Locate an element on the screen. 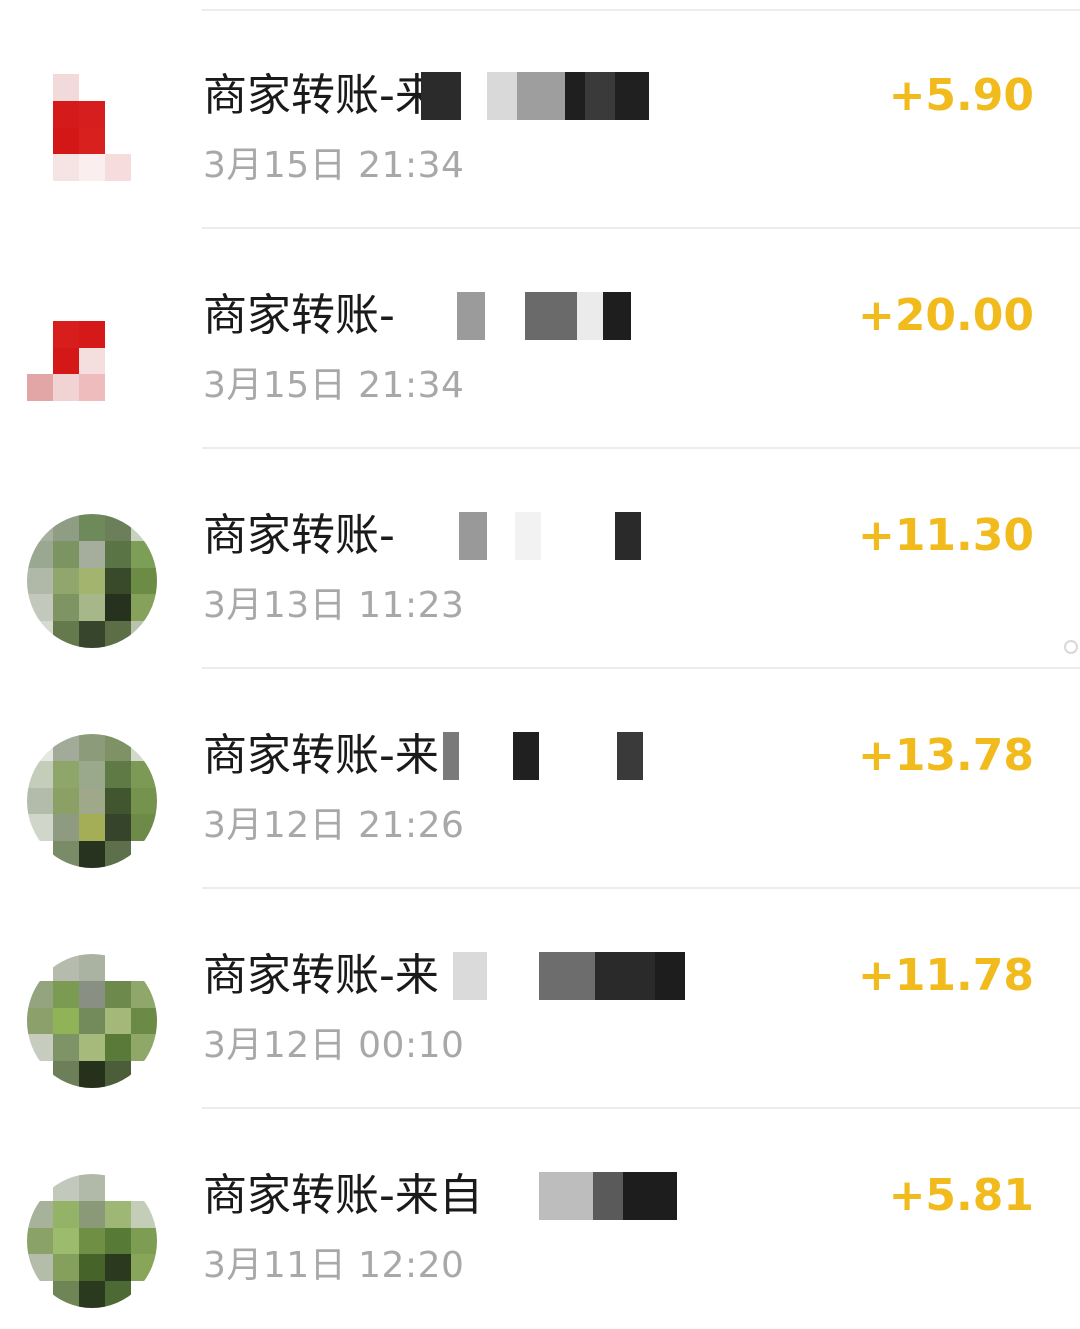 This screenshot has height=1329, width=1080. transaction-amount: +5.81 is located at coordinates (961, 1195).